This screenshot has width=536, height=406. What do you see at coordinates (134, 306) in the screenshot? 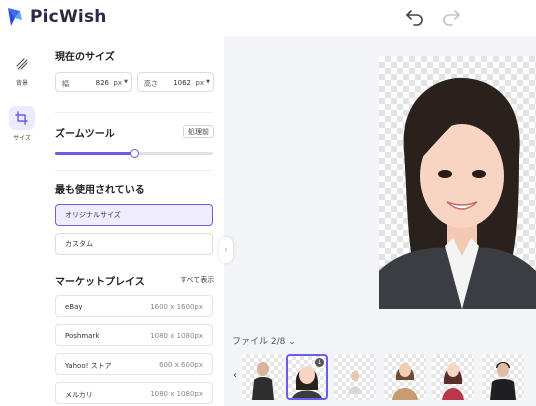
I see `marketplace-item-ebay: eBay 1600 x 1600px` at bounding box center [134, 306].